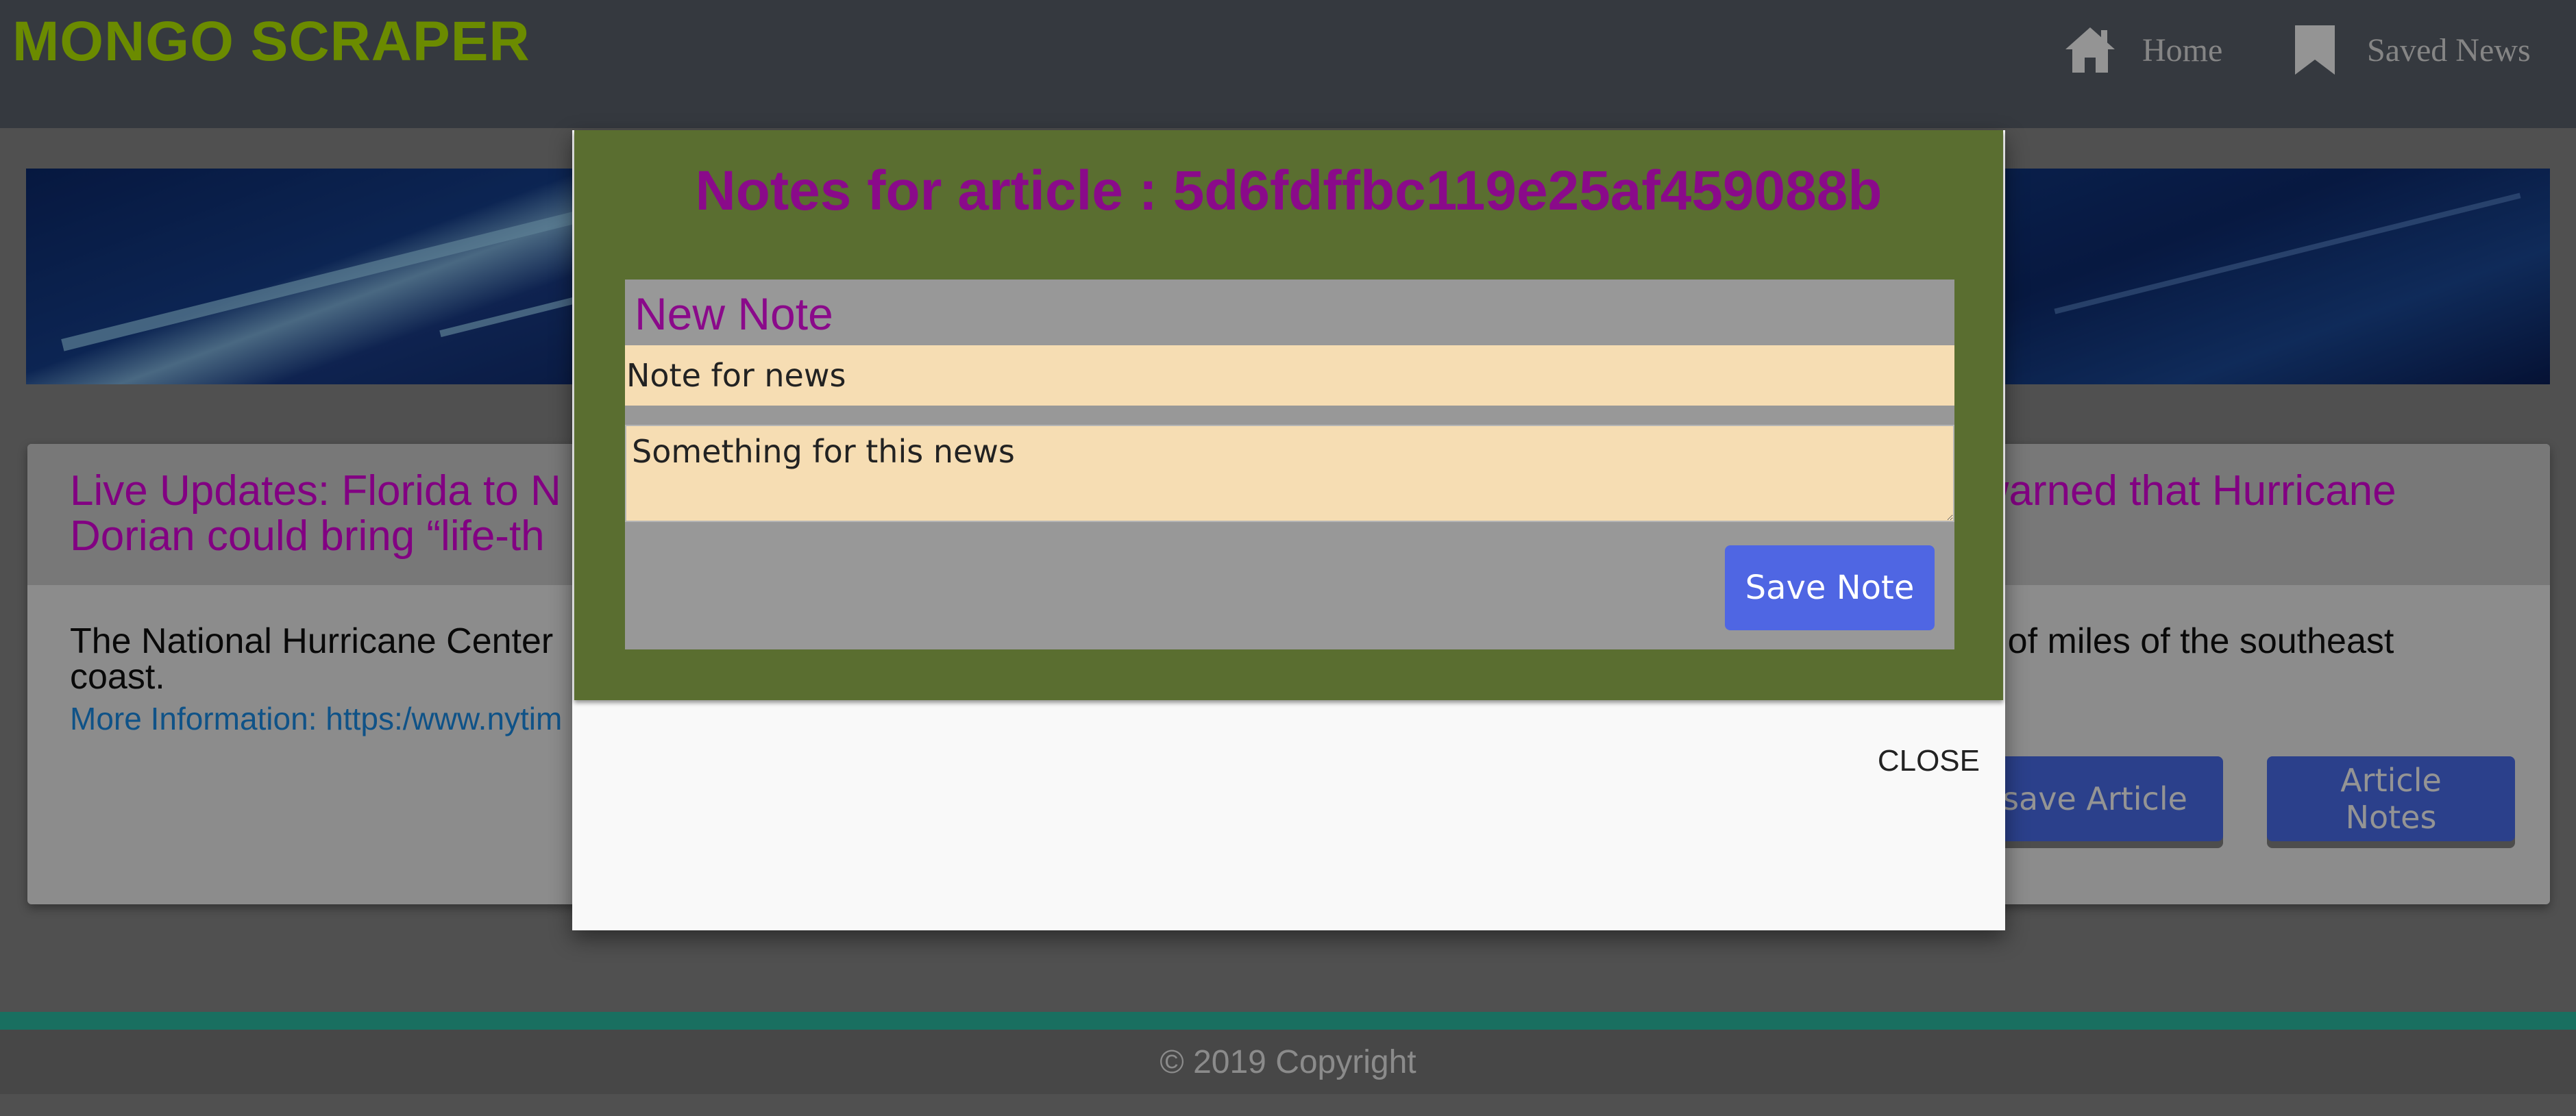 This screenshot has width=2576, height=1116. I want to click on save-note-button: Save Note, so click(1830, 588).